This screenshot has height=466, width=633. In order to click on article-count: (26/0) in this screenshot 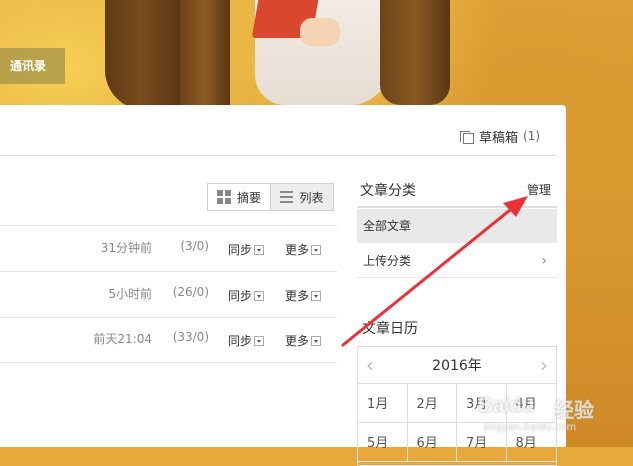, I will do `click(190, 292)`.